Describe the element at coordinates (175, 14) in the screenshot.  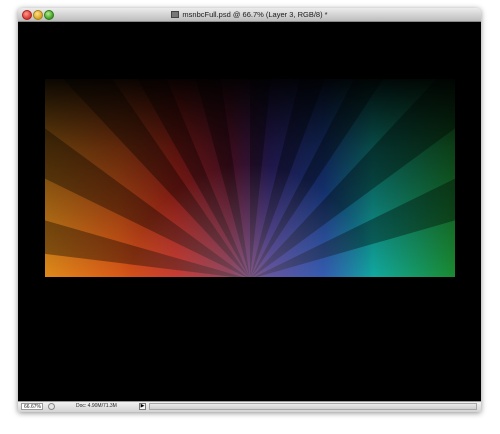
I see `document-icon` at that location.